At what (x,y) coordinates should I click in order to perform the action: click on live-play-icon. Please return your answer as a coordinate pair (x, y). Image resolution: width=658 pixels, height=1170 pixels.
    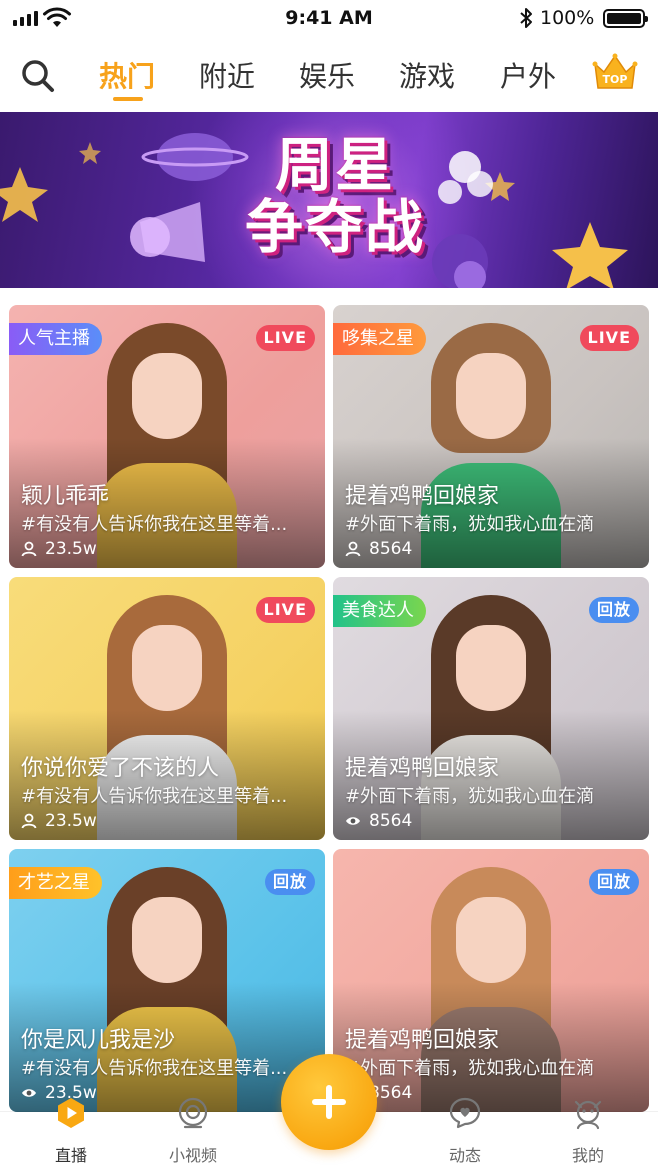
    Looking at the image, I should click on (71, 1113).